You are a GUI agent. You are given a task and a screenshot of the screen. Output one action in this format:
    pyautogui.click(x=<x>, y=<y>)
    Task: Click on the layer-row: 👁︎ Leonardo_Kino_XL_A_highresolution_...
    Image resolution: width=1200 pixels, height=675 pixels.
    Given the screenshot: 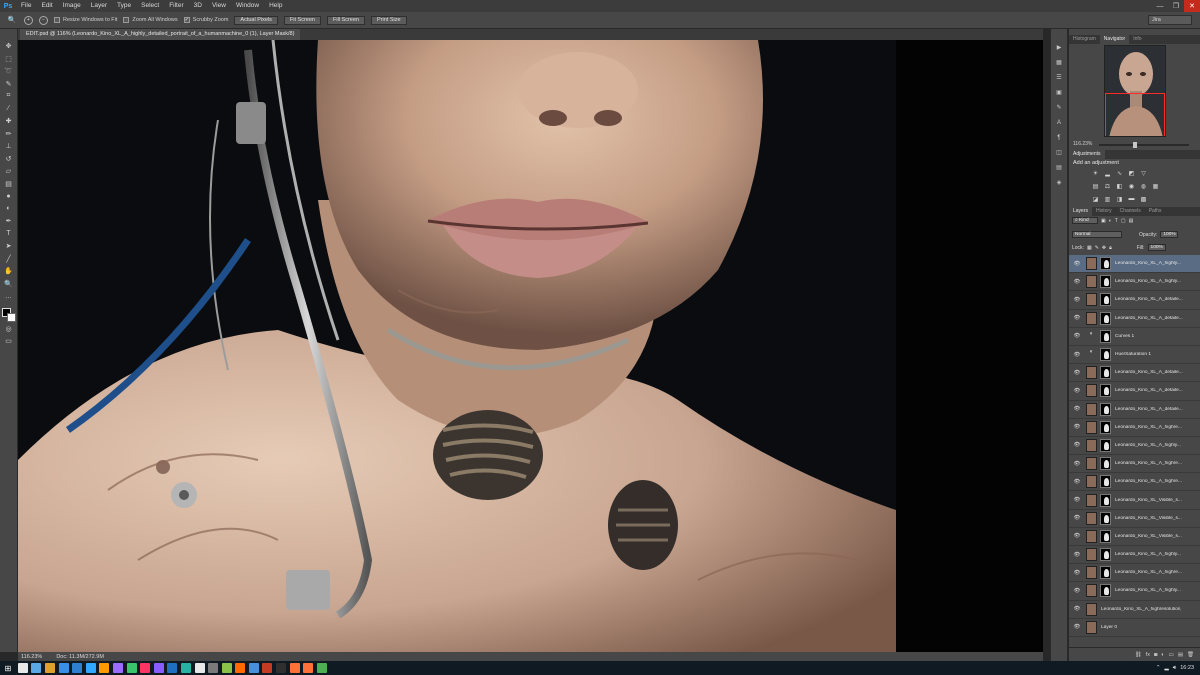 What is the action you would take?
    pyautogui.click(x=1134, y=610)
    